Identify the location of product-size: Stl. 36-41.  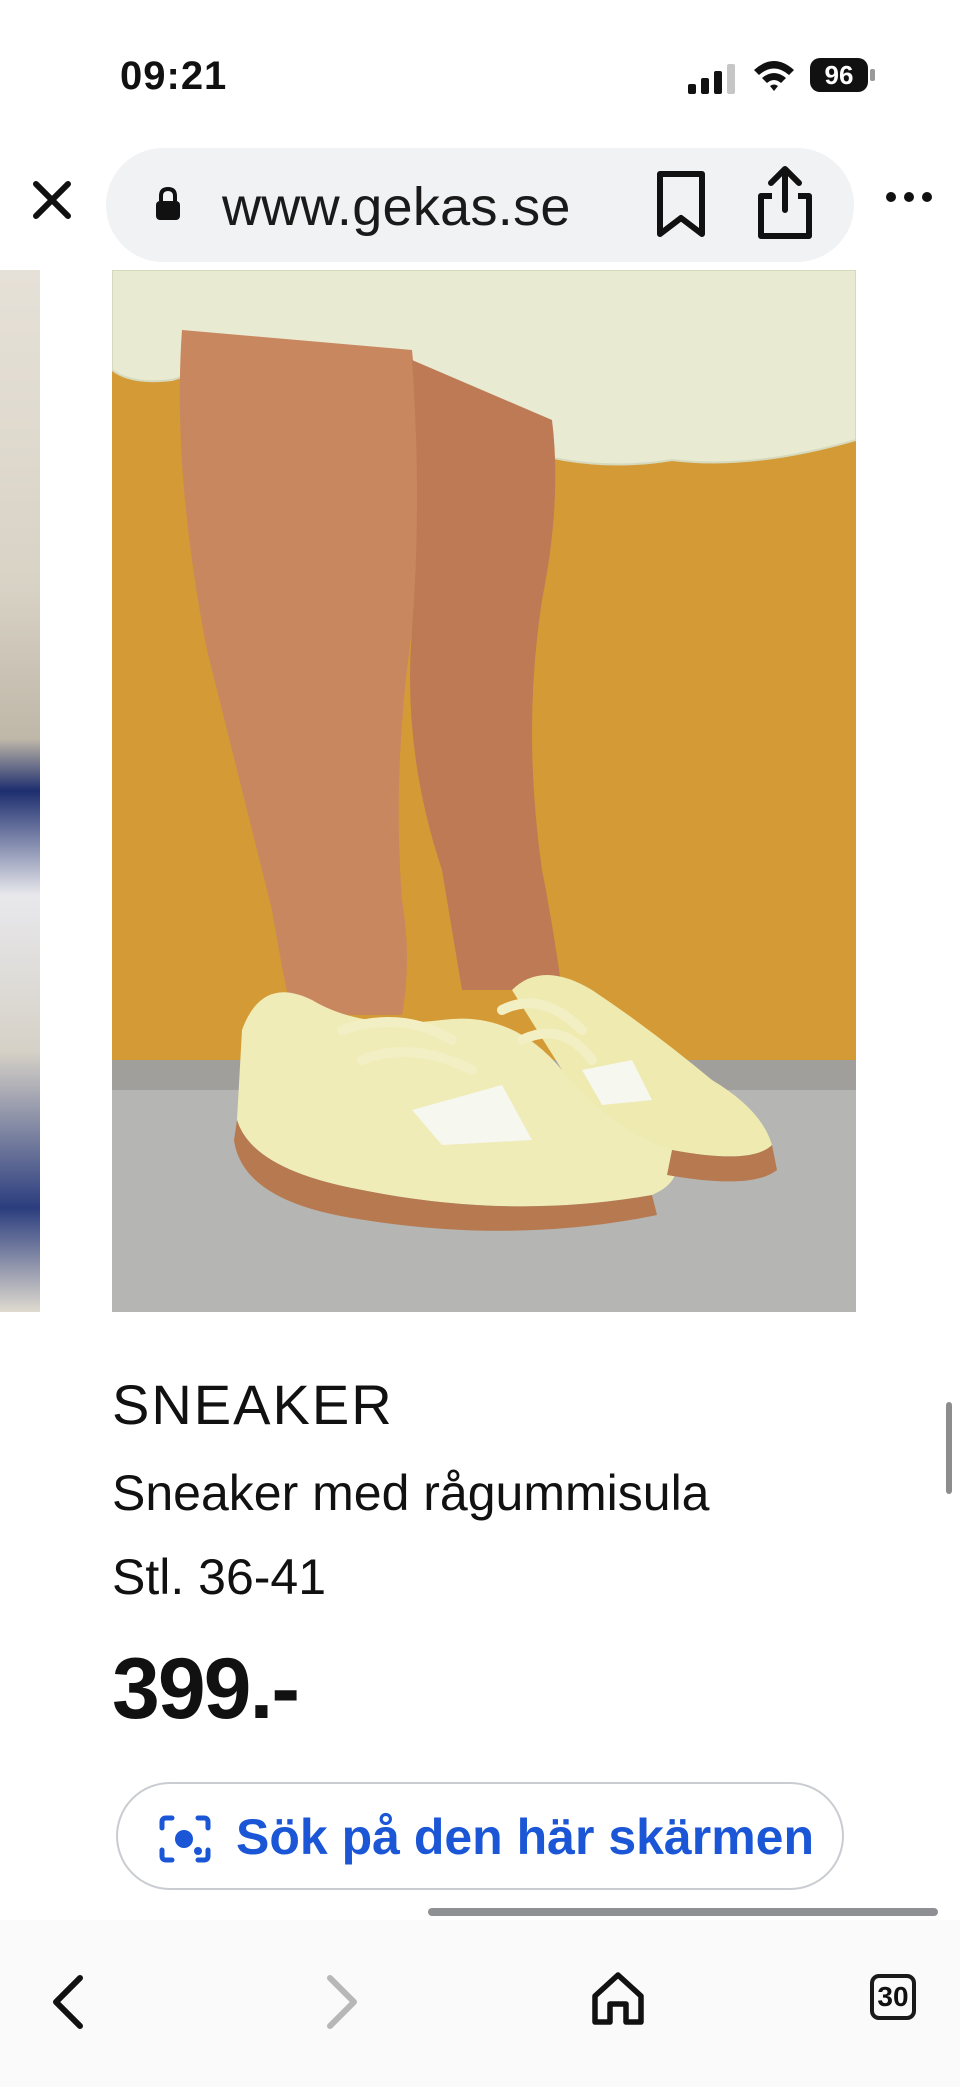
(219, 1577).